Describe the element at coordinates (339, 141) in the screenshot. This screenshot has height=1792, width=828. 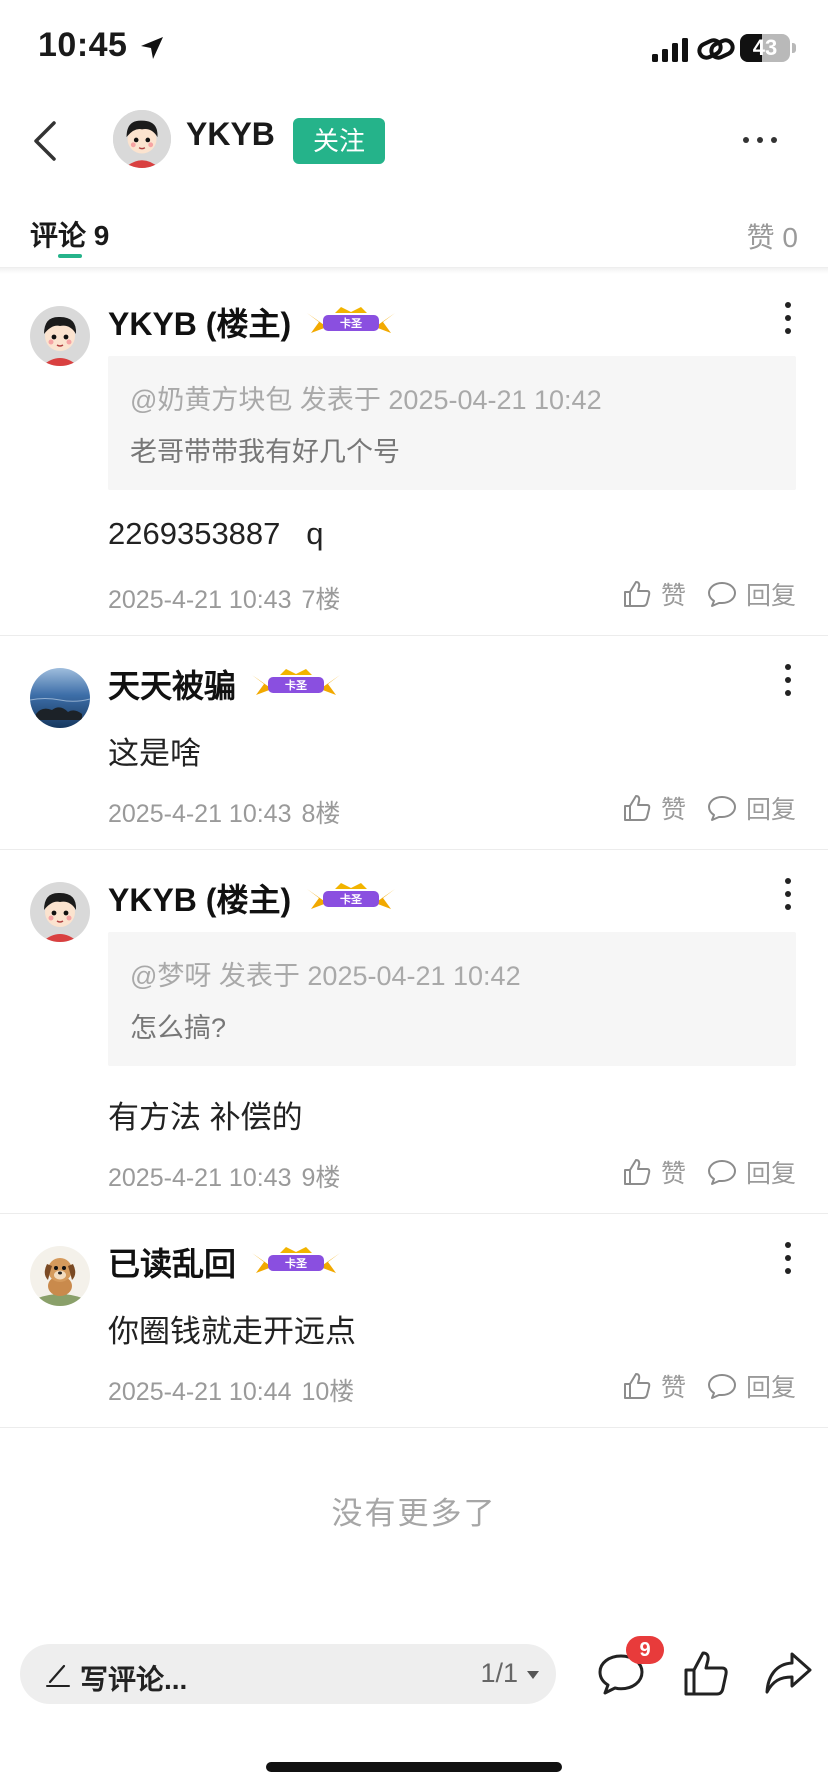
I see `follow-button: 关注` at that location.